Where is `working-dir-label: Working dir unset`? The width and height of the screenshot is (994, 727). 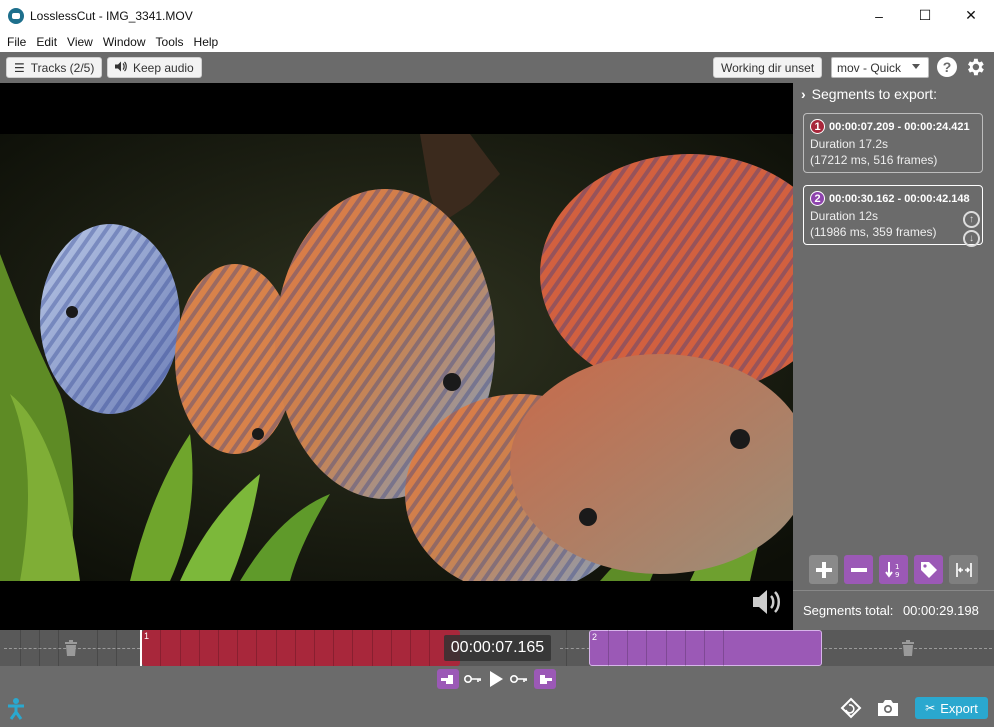 working-dir-label: Working dir unset is located at coordinates (768, 67).